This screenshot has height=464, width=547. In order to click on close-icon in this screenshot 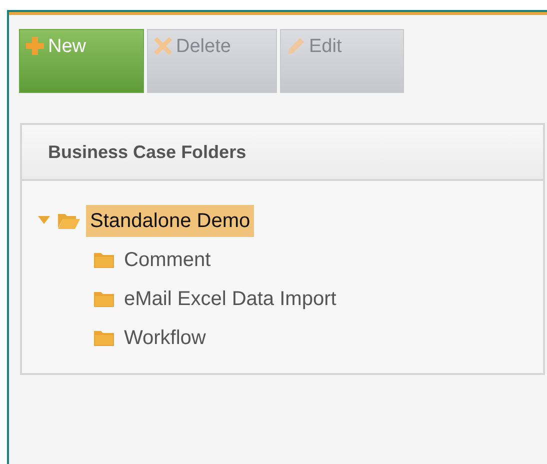, I will do `click(163, 46)`.